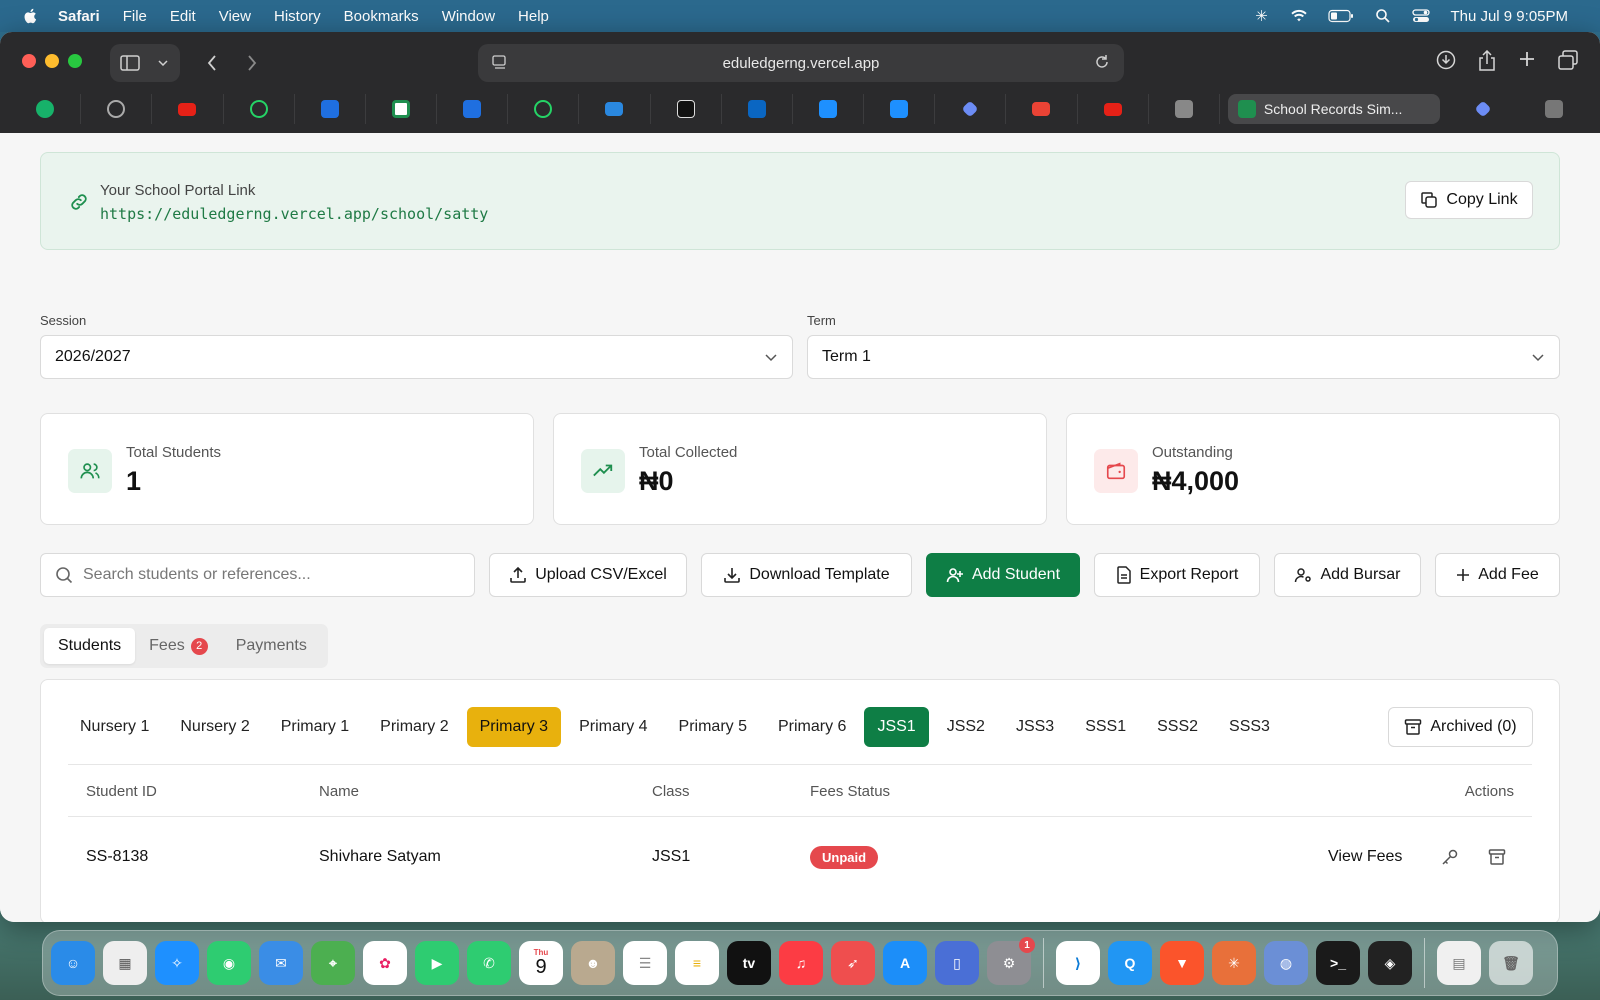 This screenshot has height=1000, width=1600. What do you see at coordinates (315, 727) in the screenshot?
I see `class-tab-primary-1: Primary 1` at bounding box center [315, 727].